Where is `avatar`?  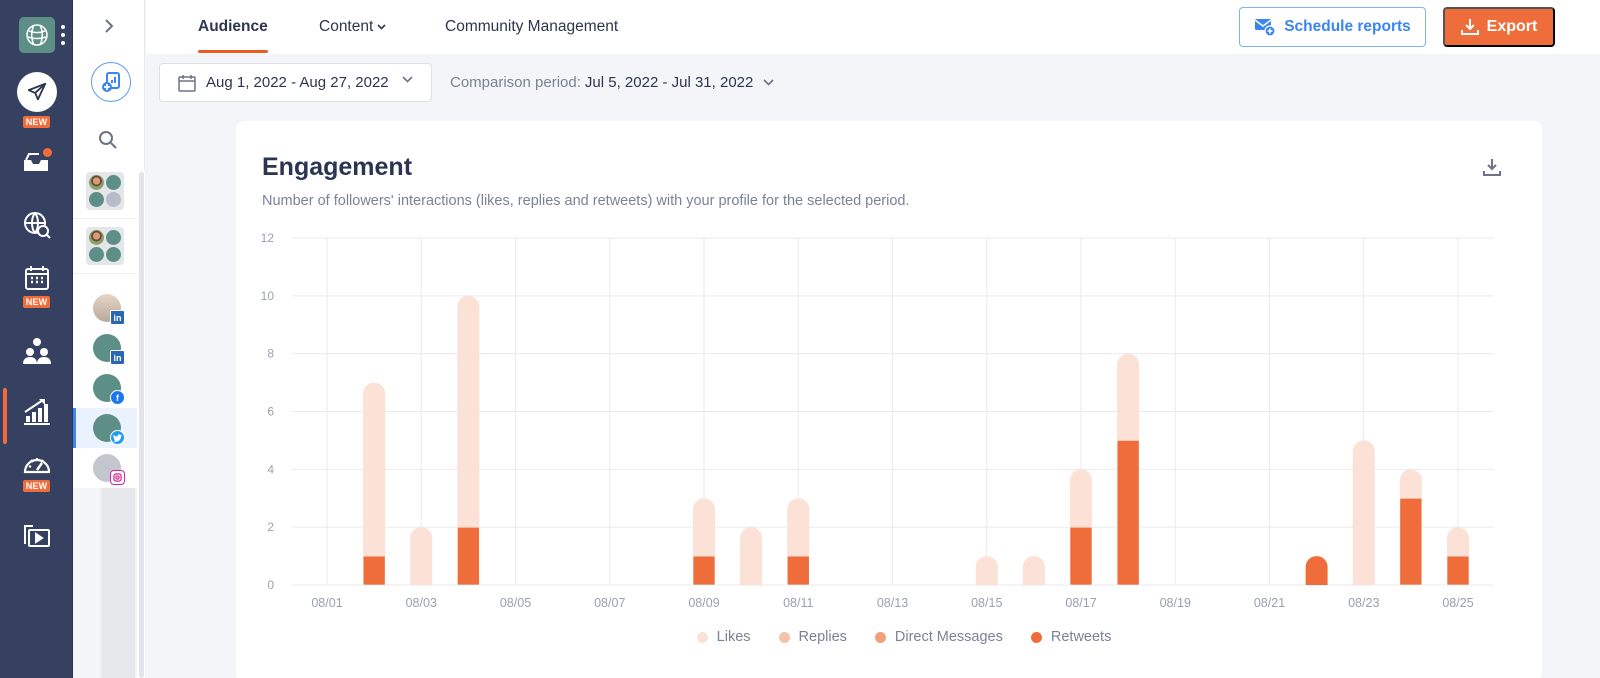
avatar is located at coordinates (109, 469).